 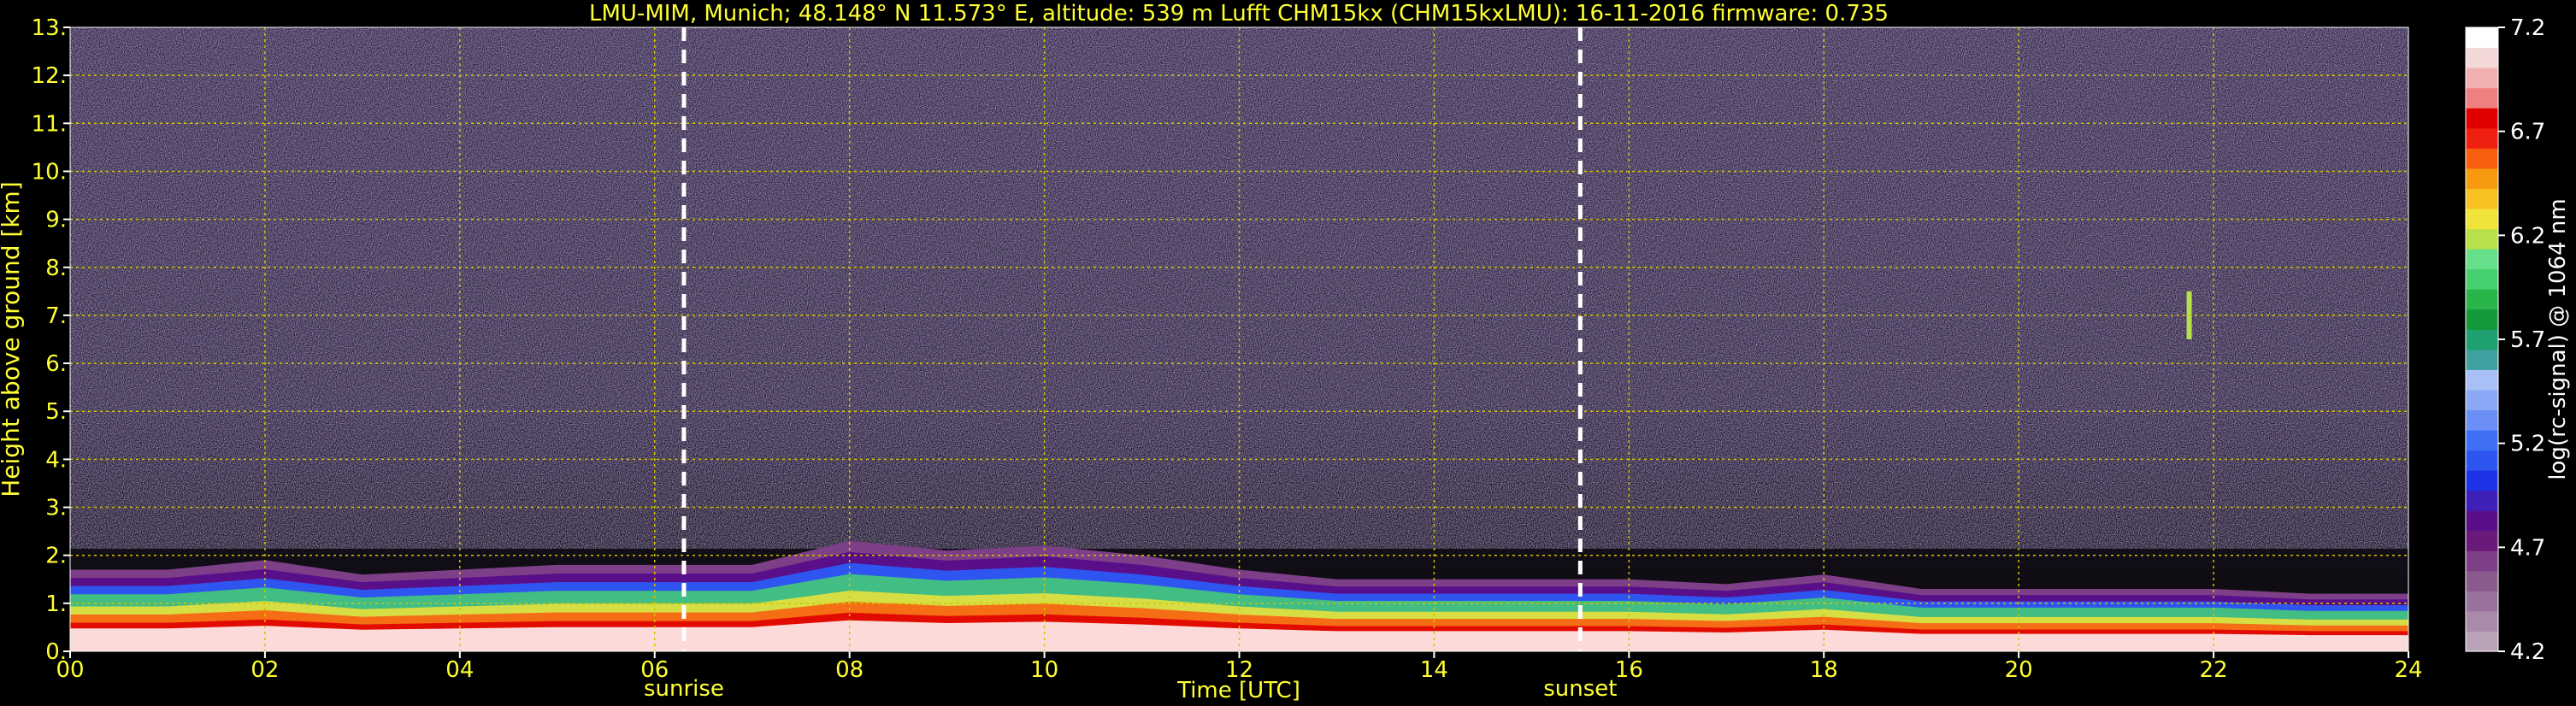 What do you see at coordinates (2527, 652) in the screenshot?
I see `colorbar-tick-label: 4.2` at bounding box center [2527, 652].